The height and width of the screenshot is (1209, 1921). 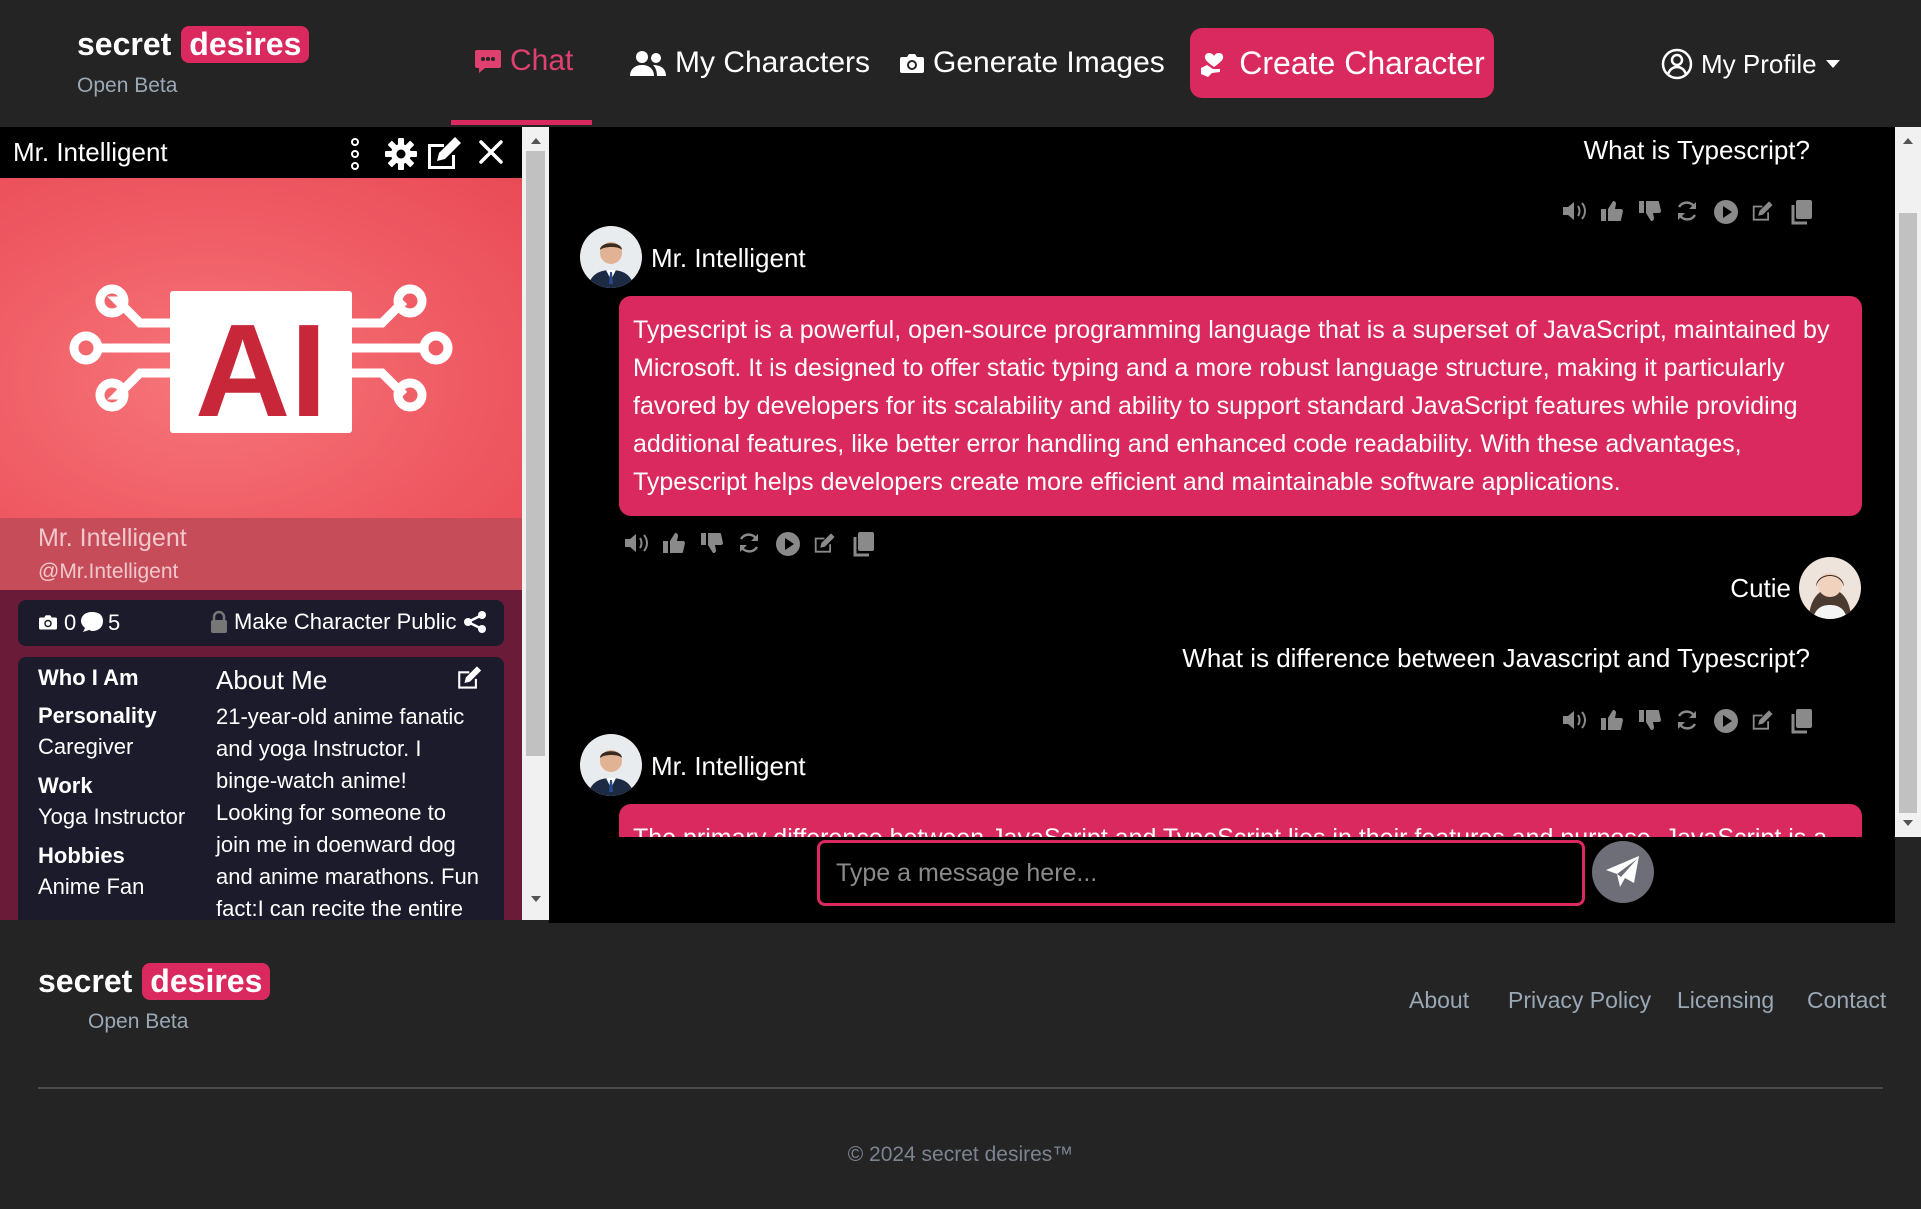 What do you see at coordinates (340, 908) in the screenshot?
I see `about-me-line: fact:I can recite the entire` at bounding box center [340, 908].